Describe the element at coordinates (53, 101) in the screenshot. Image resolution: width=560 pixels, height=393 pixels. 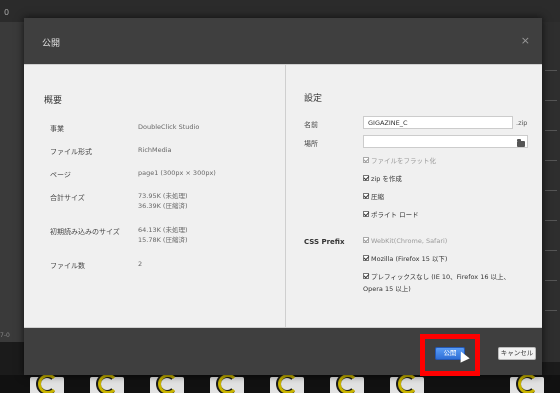
I see `summary-title: 概要` at that location.